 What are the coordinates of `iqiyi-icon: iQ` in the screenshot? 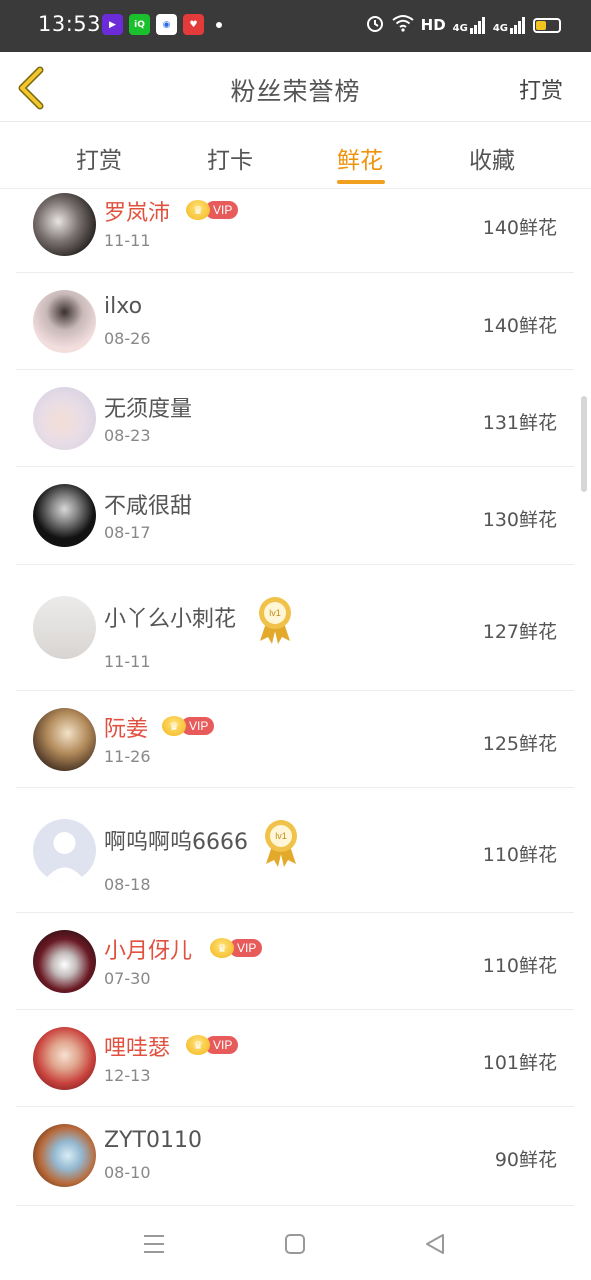 It's located at (139, 24).